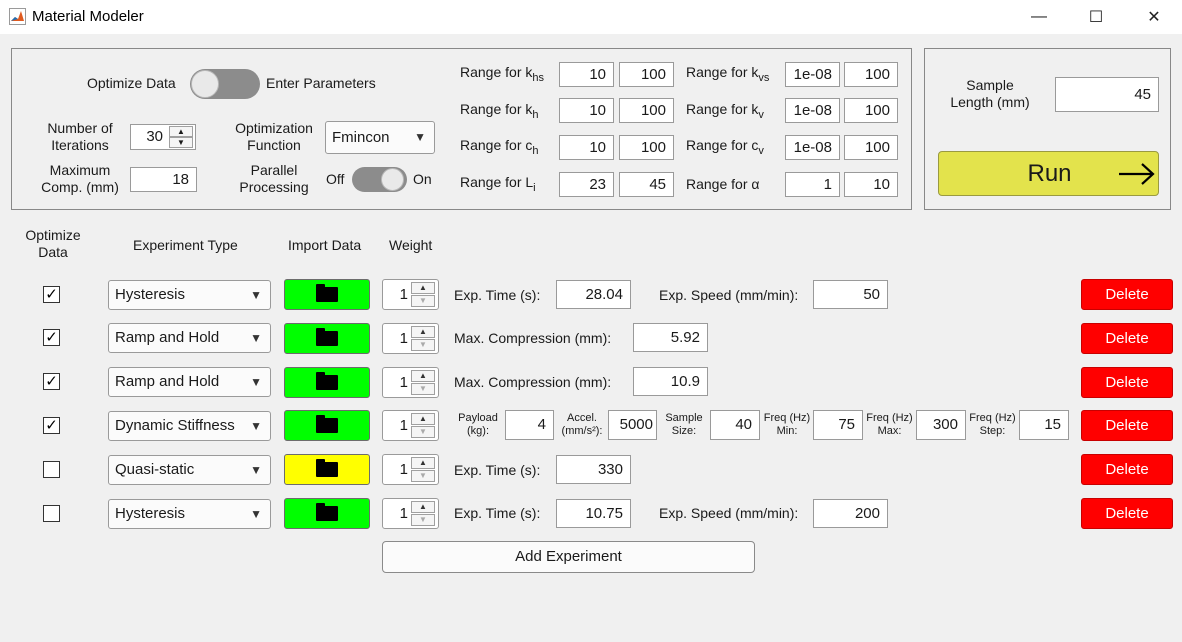 This screenshot has height=642, width=1182. Describe the element at coordinates (1127, 513) in the screenshot. I see `row-5-delete-button: Delete` at that location.